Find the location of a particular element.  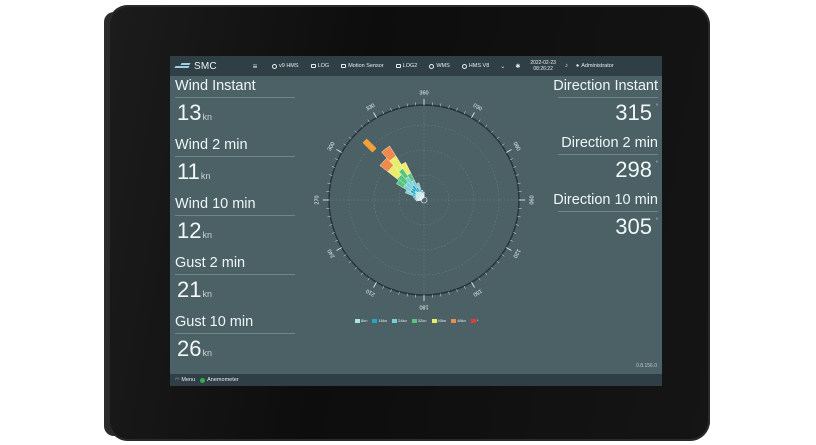

wifi-icon: ◠ is located at coordinates (177, 380).